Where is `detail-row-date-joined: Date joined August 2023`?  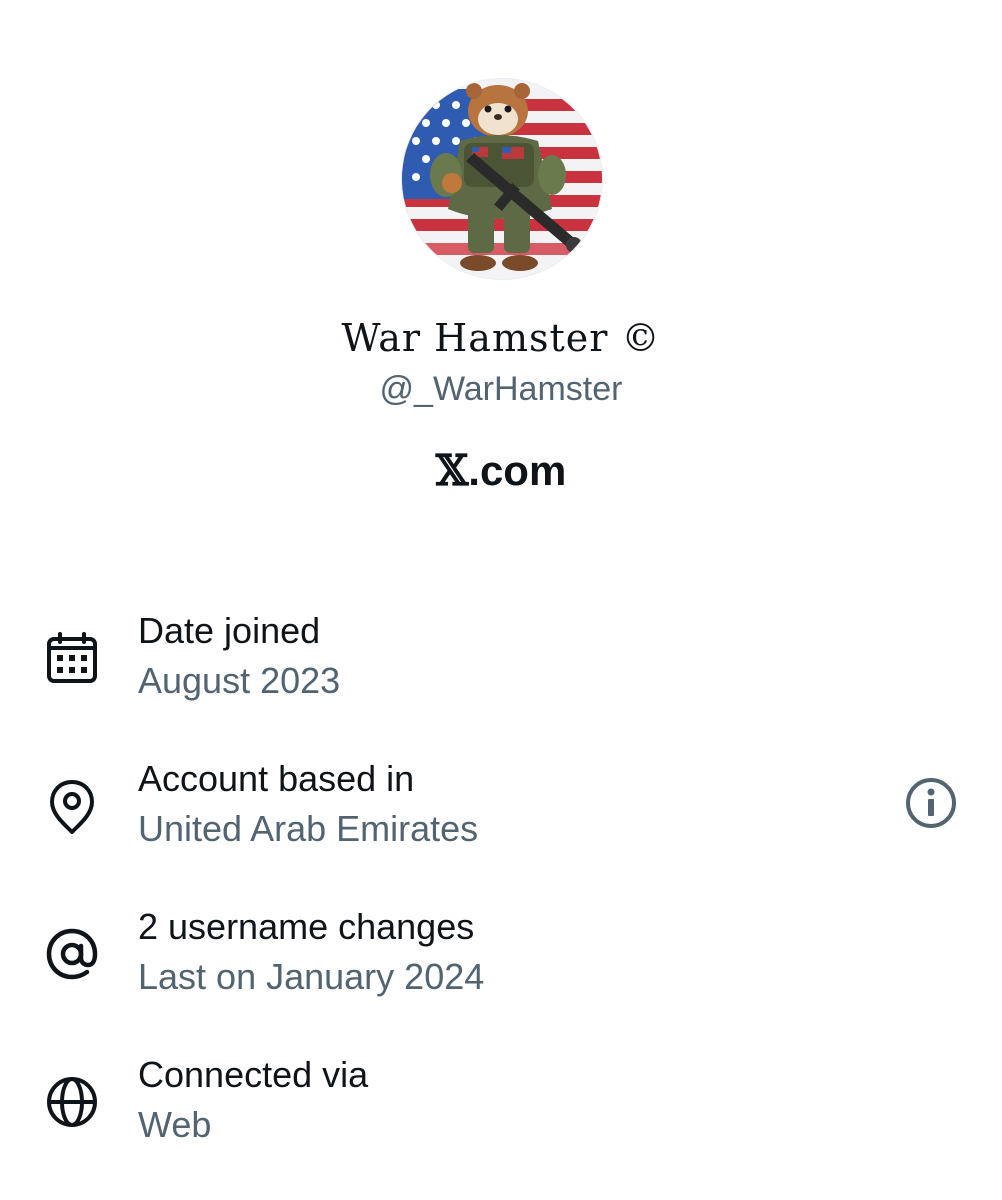 detail-row-date-joined: Date joined August 2023 is located at coordinates (501, 665).